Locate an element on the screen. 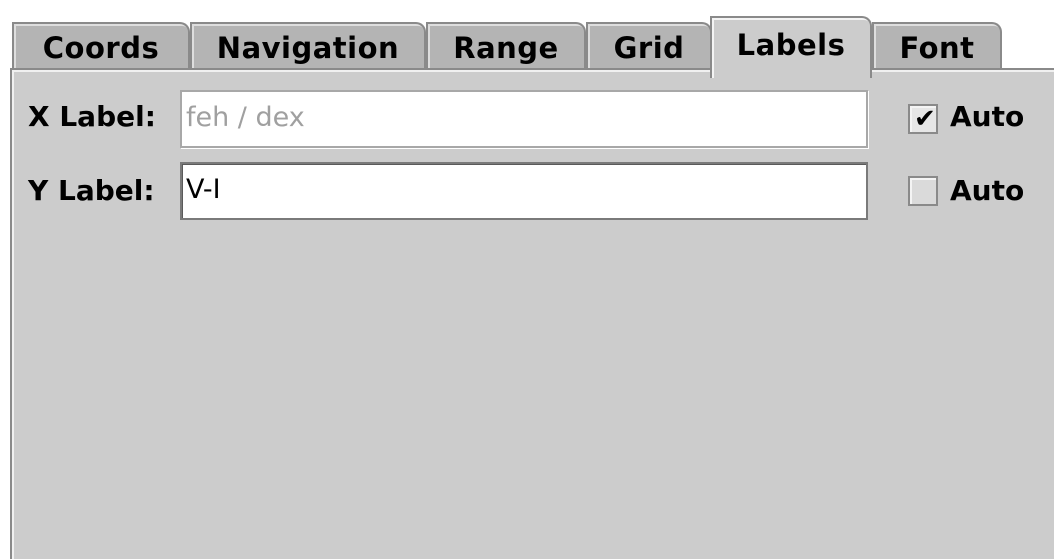 This screenshot has height=559, width=1054. tab-labels: Labels is located at coordinates (791, 47).